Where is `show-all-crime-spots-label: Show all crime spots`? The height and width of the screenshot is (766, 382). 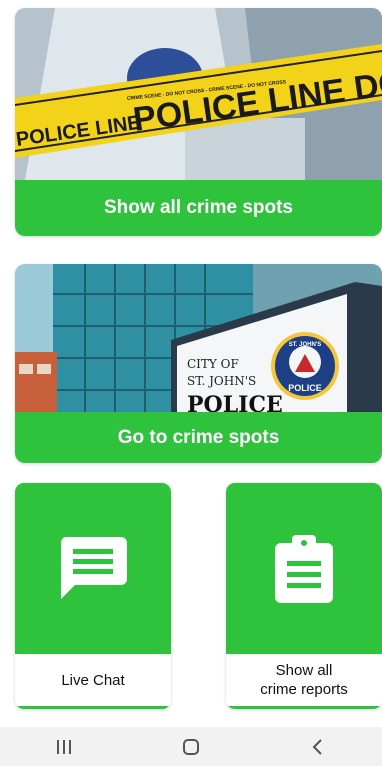
show-all-crime-spots-label: Show all crime spots is located at coordinates (198, 207).